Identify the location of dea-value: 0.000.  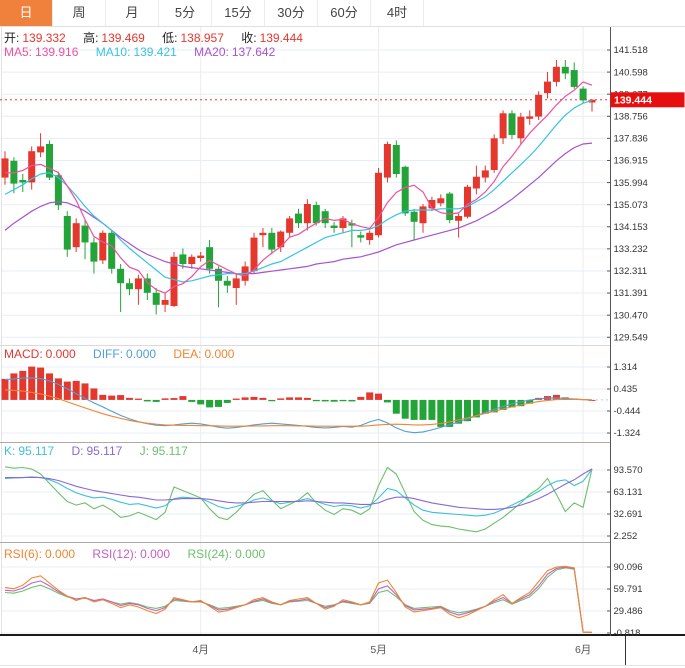
(219, 354).